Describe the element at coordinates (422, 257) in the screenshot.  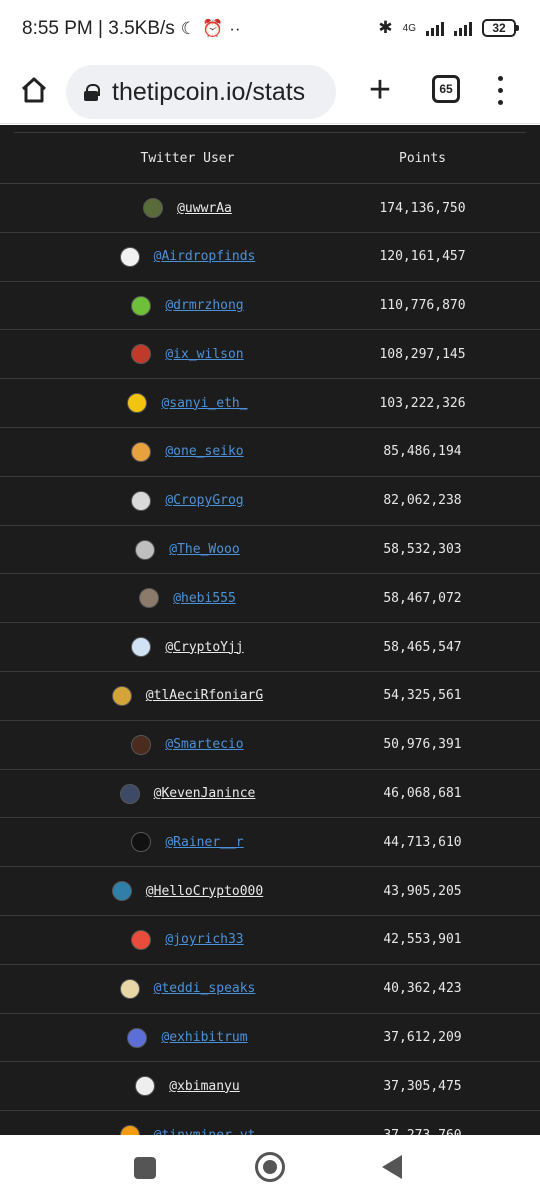
I see `points-value: 120,161,457` at that location.